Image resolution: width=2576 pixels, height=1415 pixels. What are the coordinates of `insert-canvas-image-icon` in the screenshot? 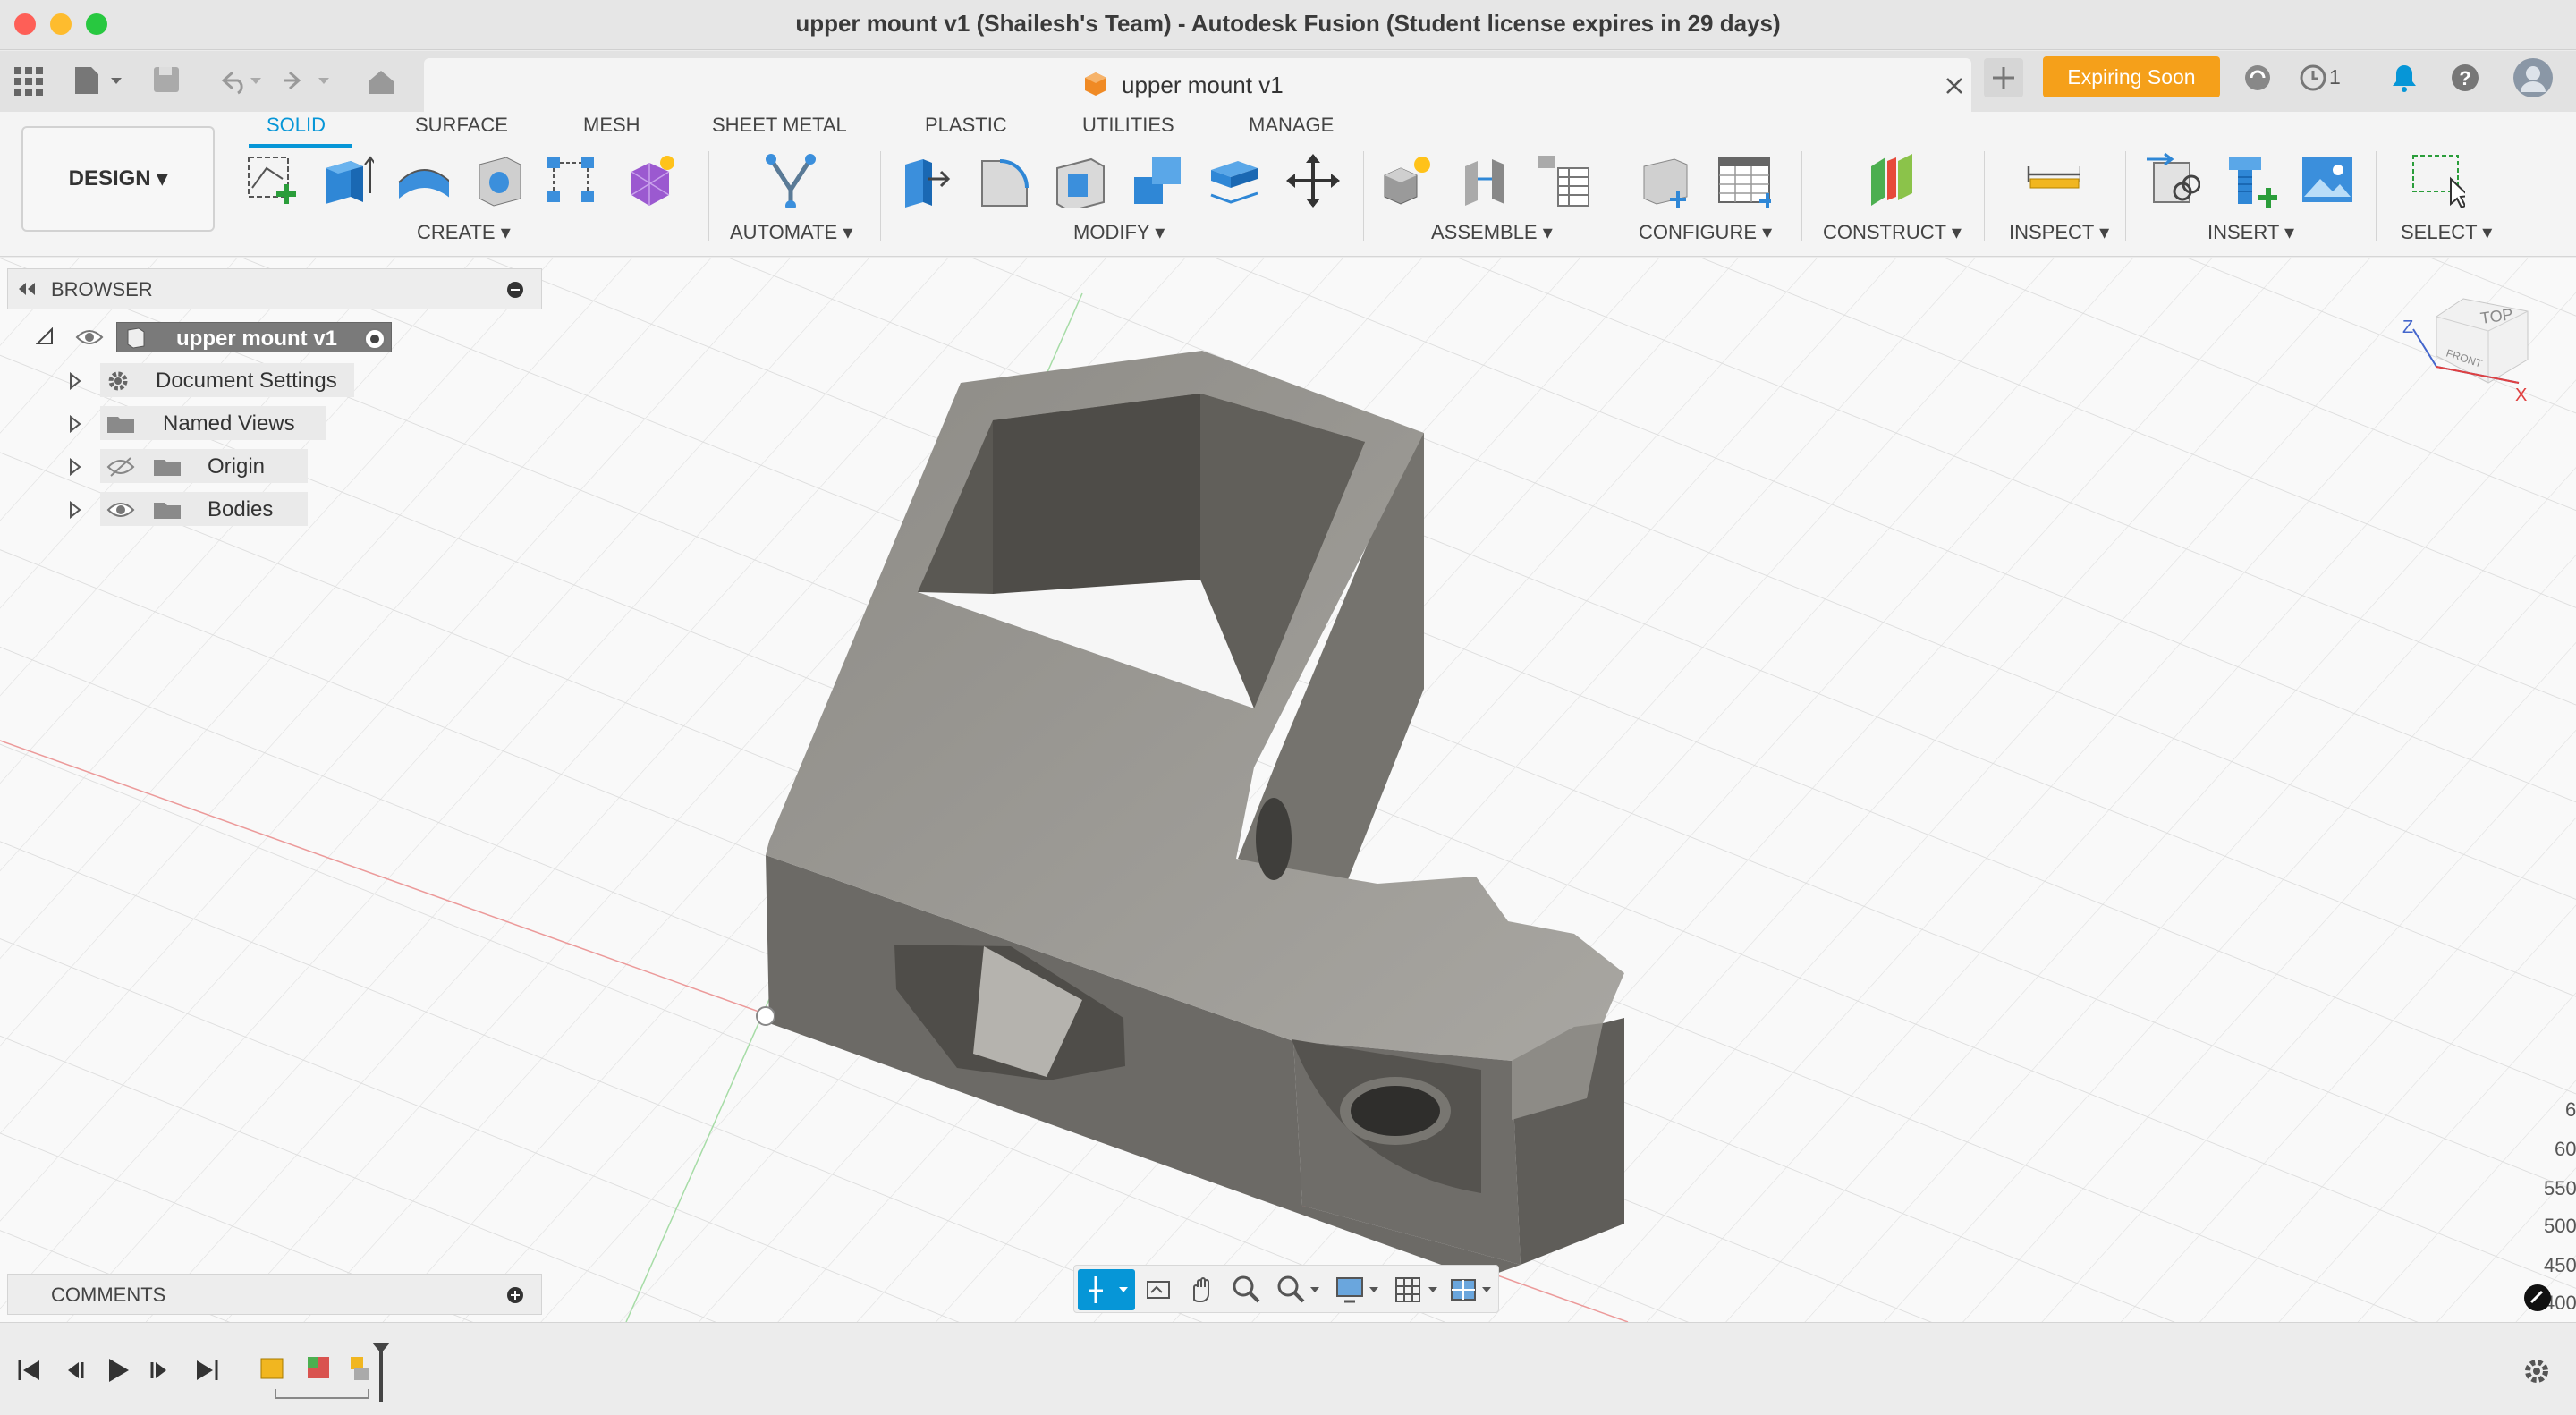 It's located at (2326, 180).